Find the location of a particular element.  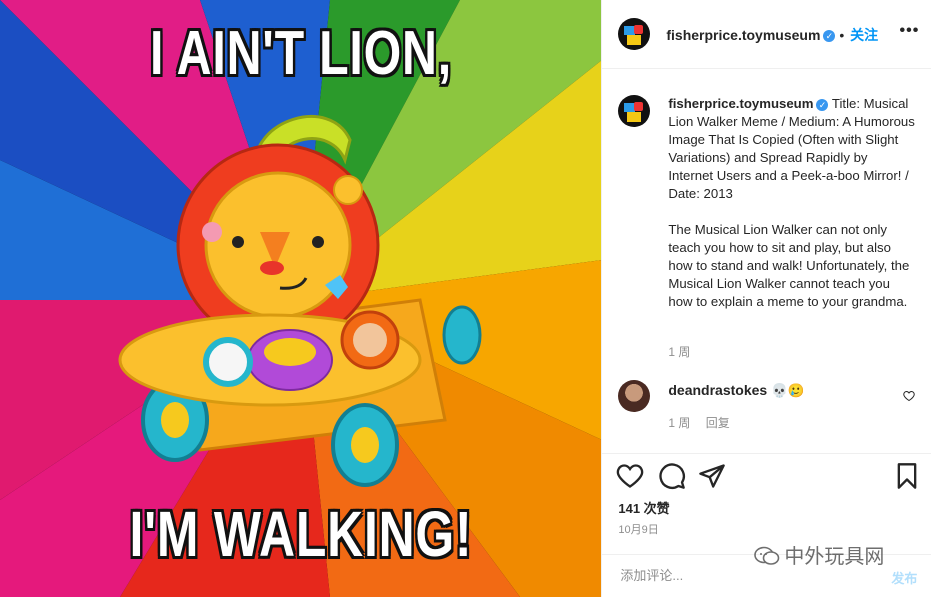

watermark-text: 中外玩具网 is located at coordinates (834, 557).